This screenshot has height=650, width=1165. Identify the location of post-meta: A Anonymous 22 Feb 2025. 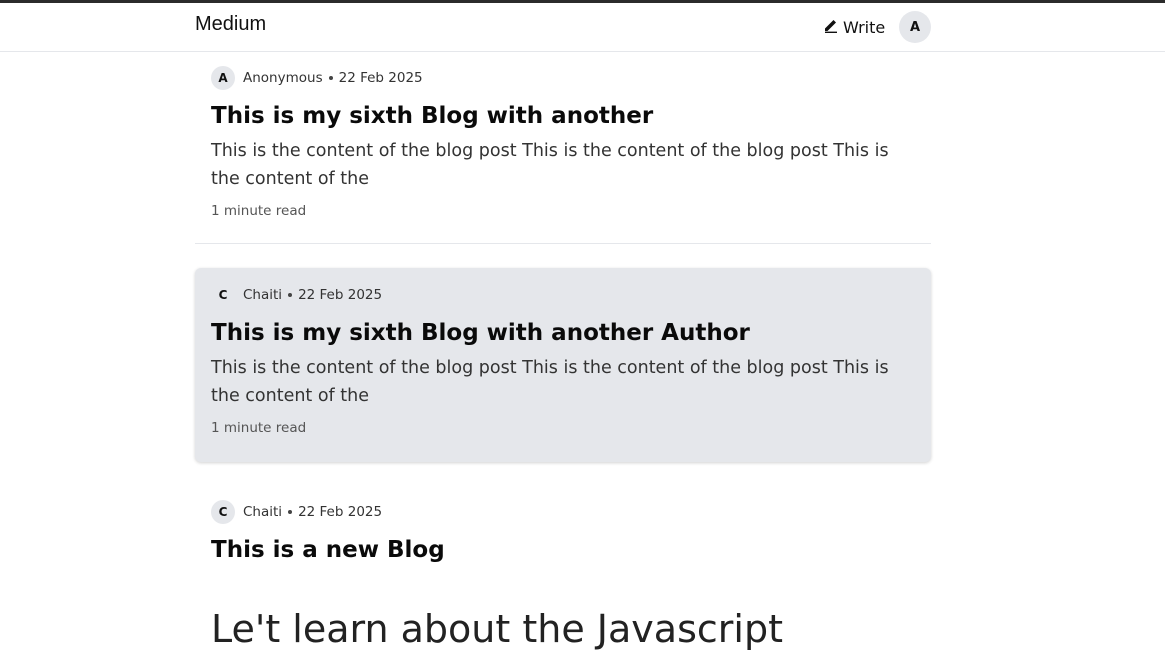
(563, 78).